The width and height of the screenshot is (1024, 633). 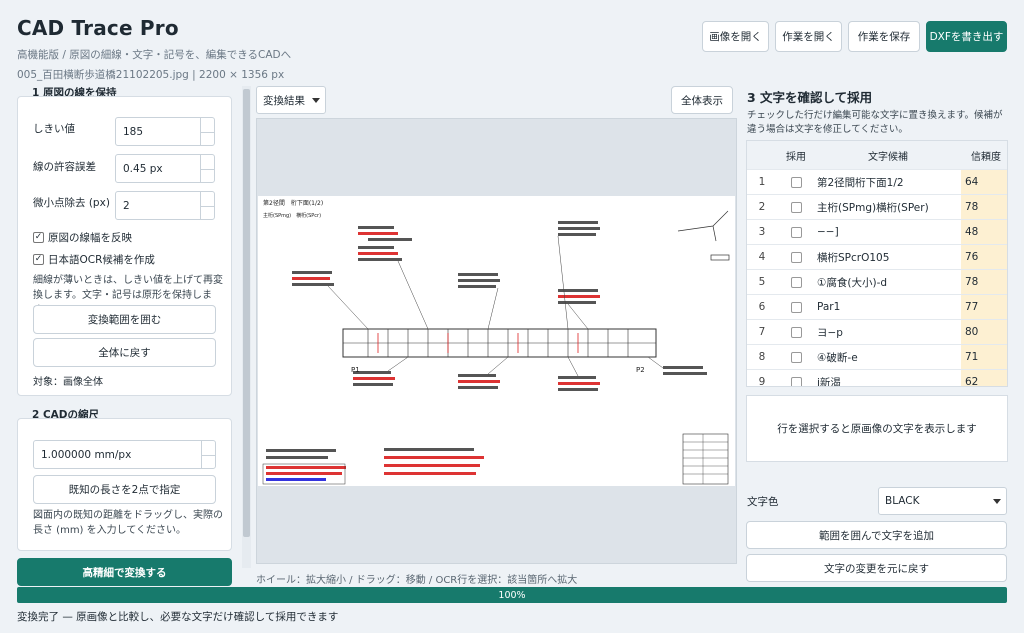 I want to click on candidate-text: −−], so click(x=890, y=232).